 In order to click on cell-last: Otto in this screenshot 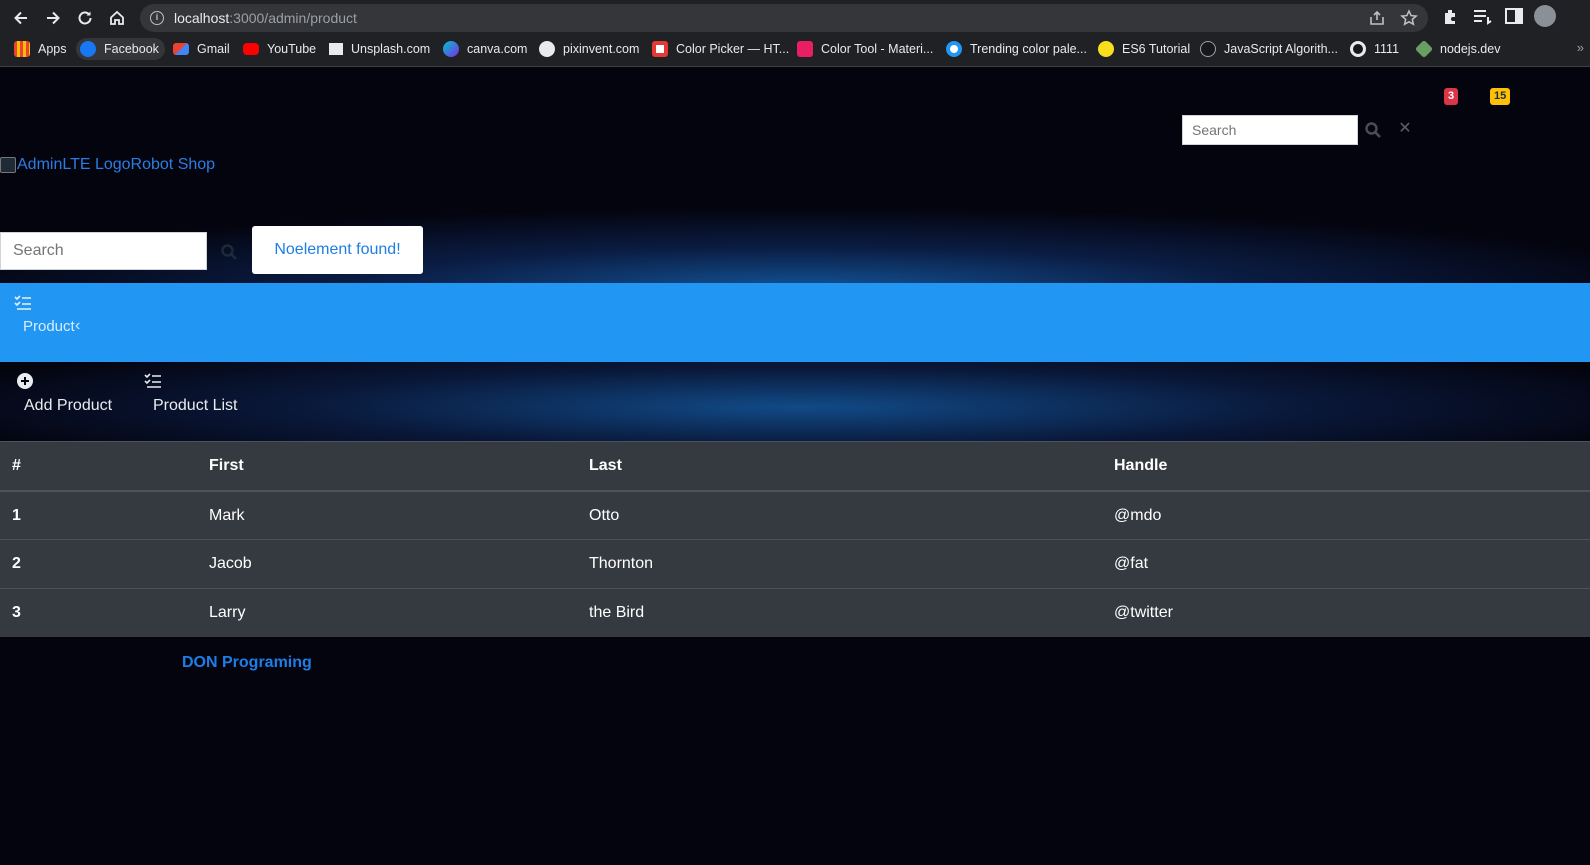, I will do `click(839, 515)`.